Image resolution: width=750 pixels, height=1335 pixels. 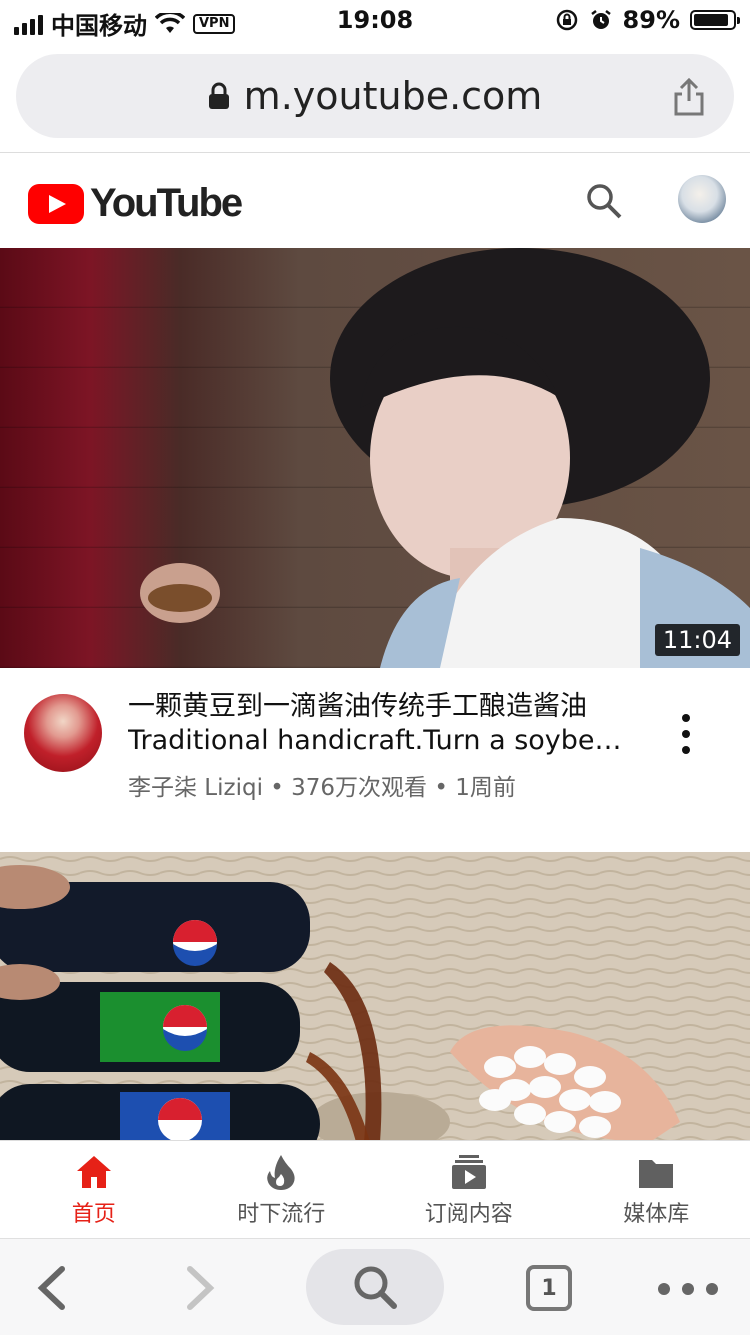 What do you see at coordinates (567, 20) in the screenshot?
I see `rotation-lock-icon` at bounding box center [567, 20].